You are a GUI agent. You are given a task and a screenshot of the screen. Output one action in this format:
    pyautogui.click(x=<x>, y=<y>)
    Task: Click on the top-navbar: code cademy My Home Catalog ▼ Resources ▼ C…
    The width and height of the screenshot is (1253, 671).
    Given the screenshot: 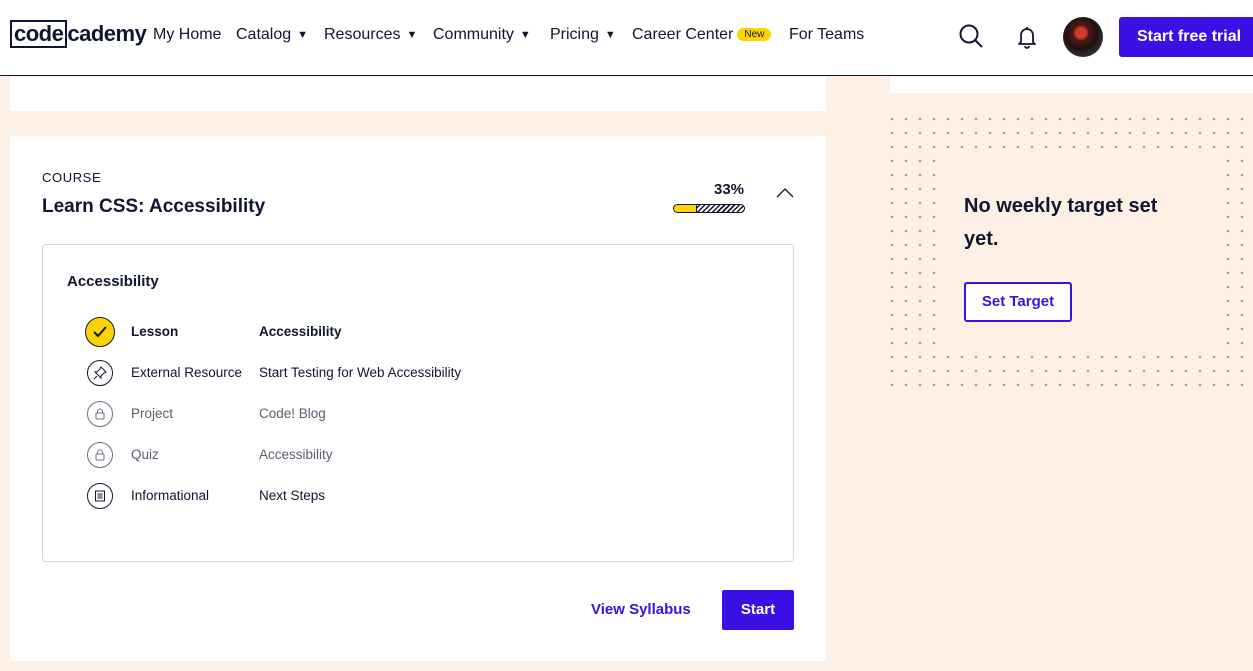 What is the action you would take?
    pyautogui.click(x=626, y=38)
    